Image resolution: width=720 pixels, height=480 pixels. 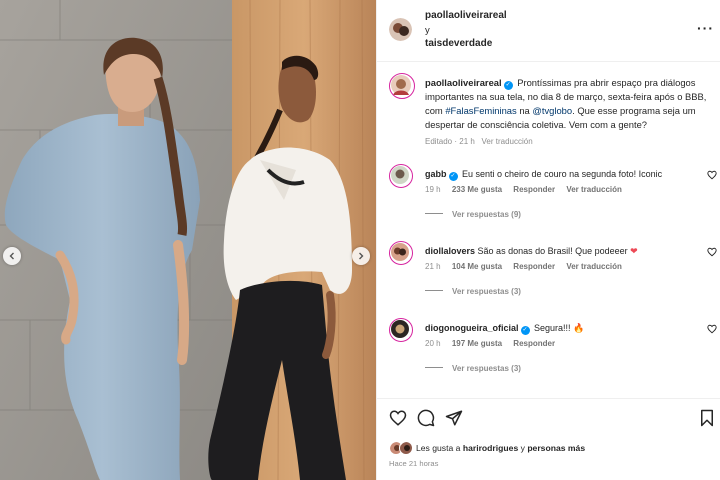 What do you see at coordinates (705, 28) in the screenshot?
I see `more-options-icon: ···` at bounding box center [705, 28].